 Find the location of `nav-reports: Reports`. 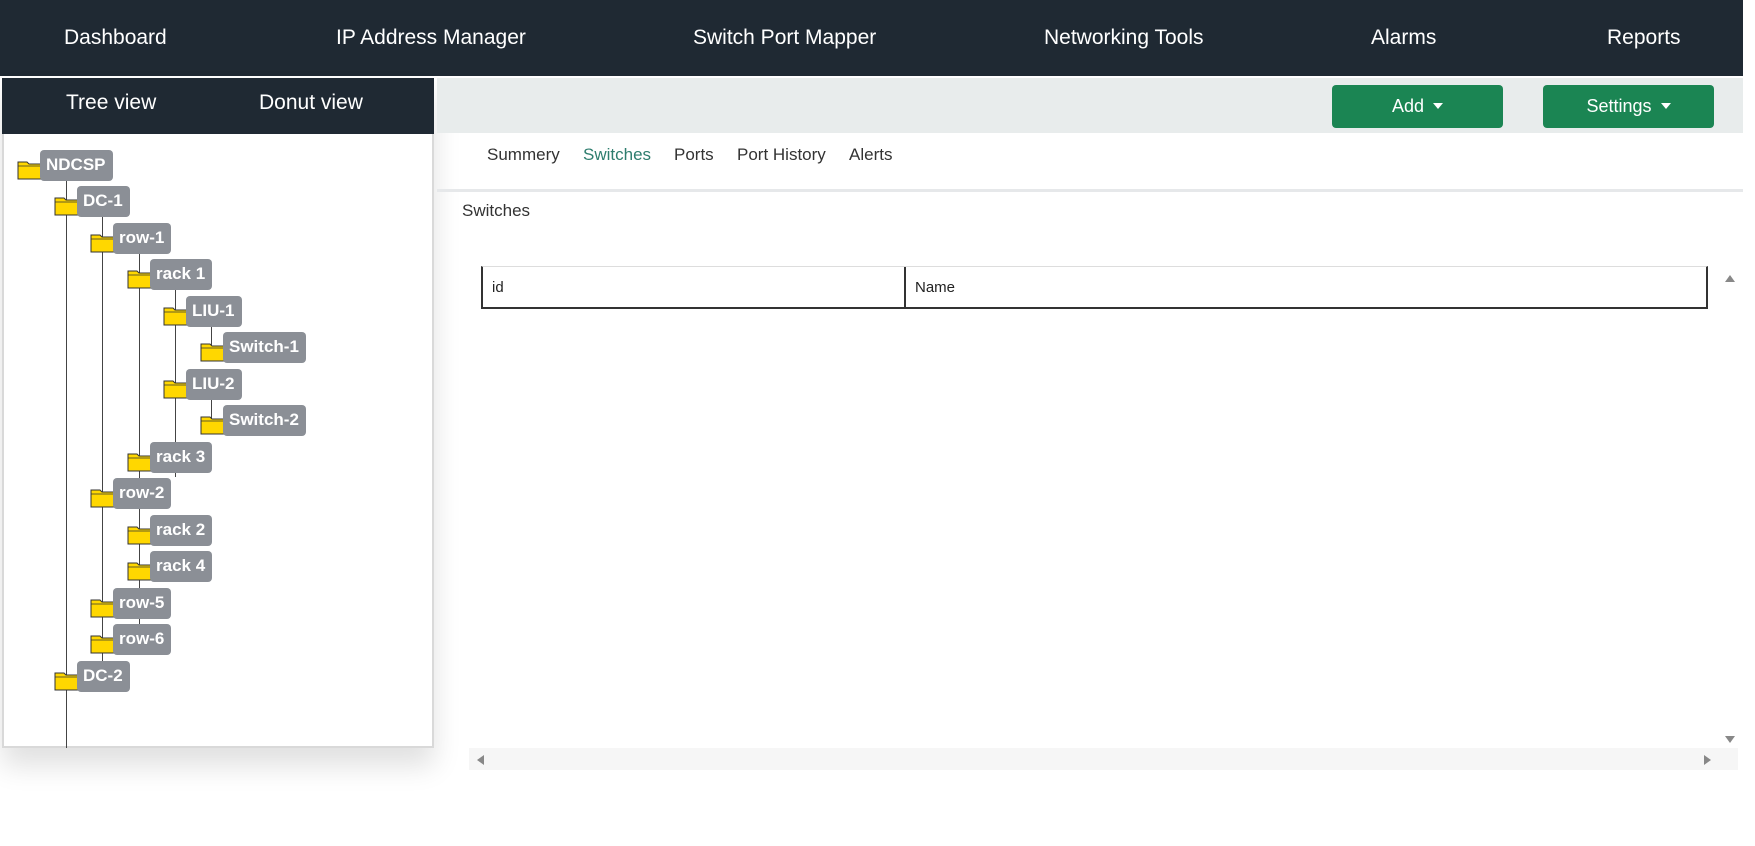

nav-reports: Reports is located at coordinates (1644, 38).